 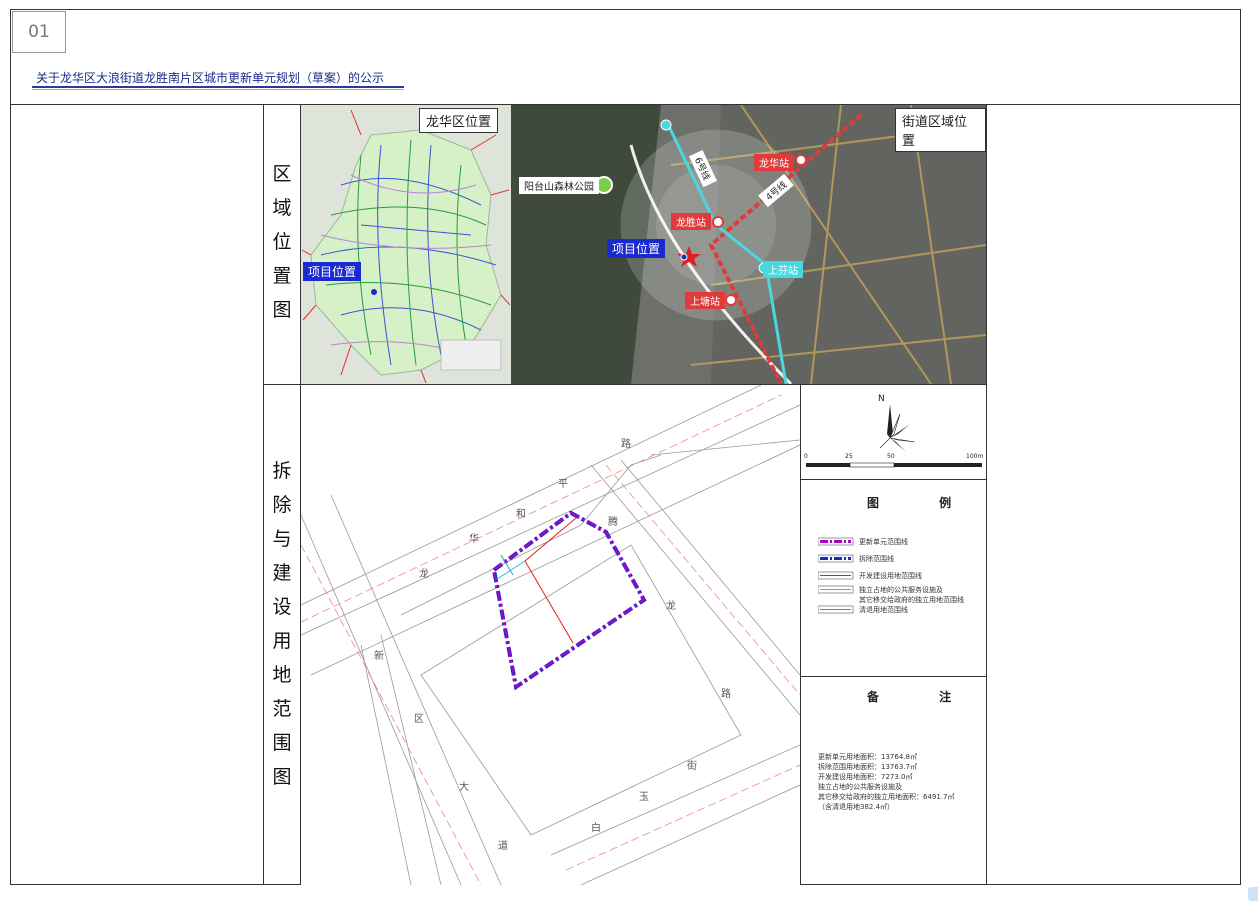 I want to click on district-location-map: 龙华区位置 项目位置, so click(x=406, y=244).